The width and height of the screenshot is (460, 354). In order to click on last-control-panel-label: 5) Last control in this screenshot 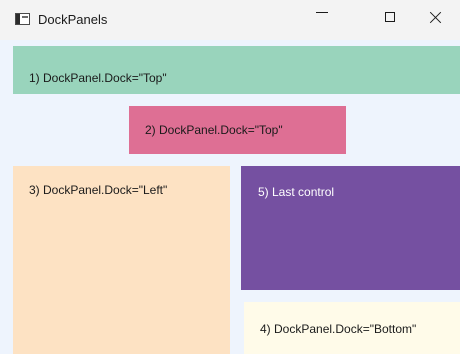, I will do `click(296, 192)`.